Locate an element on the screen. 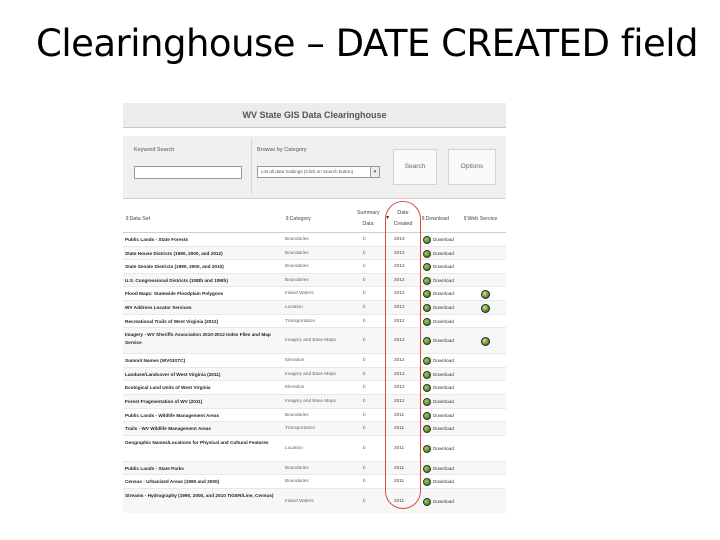  header-summary: Summary Data is located at coordinates (368, 218).